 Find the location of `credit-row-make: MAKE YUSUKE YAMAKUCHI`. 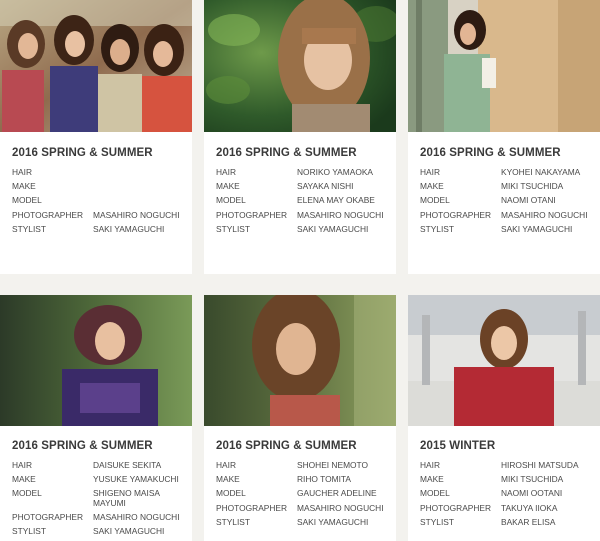

credit-row-make: MAKE YUSUKE YAMAKUCHI is located at coordinates (99, 480).